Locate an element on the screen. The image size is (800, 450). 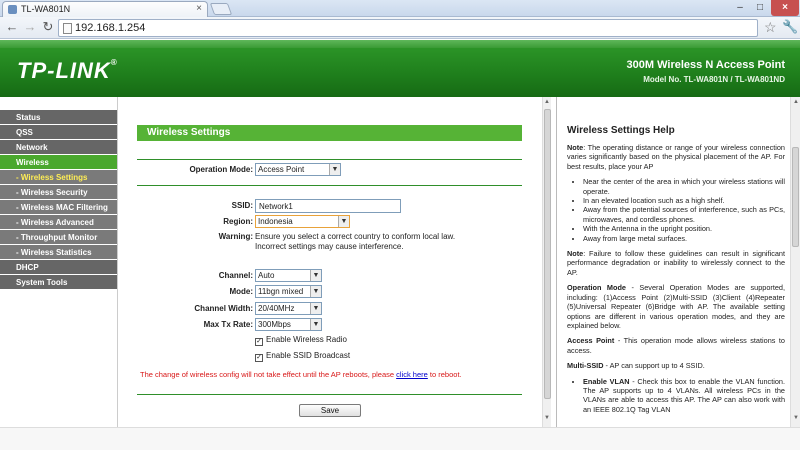
enable-wireless-radio-row: ✓ Enable Wireless Radio is located at coordinates (301, 340).